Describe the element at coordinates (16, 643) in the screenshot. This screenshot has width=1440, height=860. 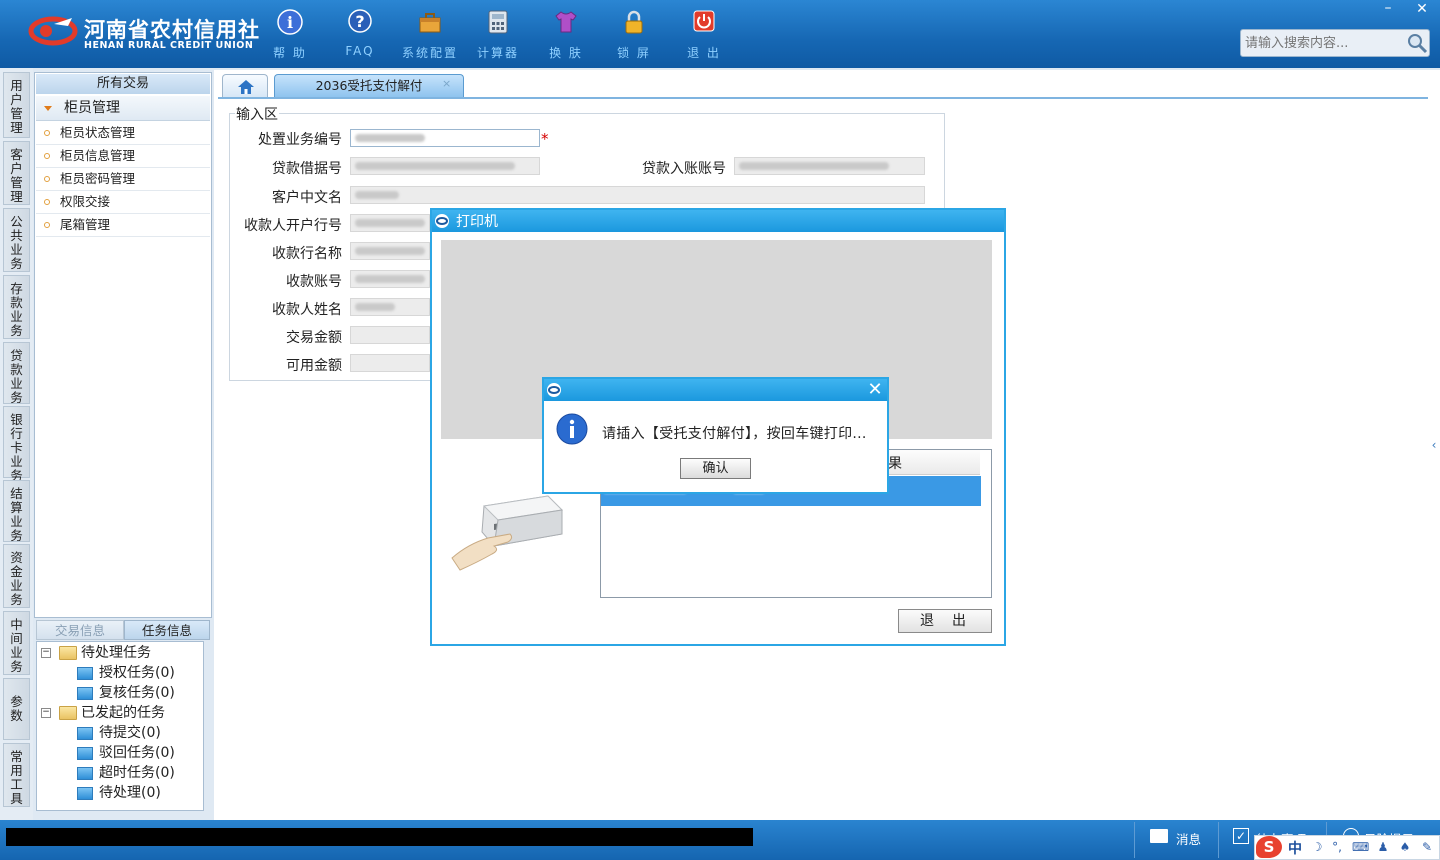
I see `vtab-intermediary: 中间业务` at that location.